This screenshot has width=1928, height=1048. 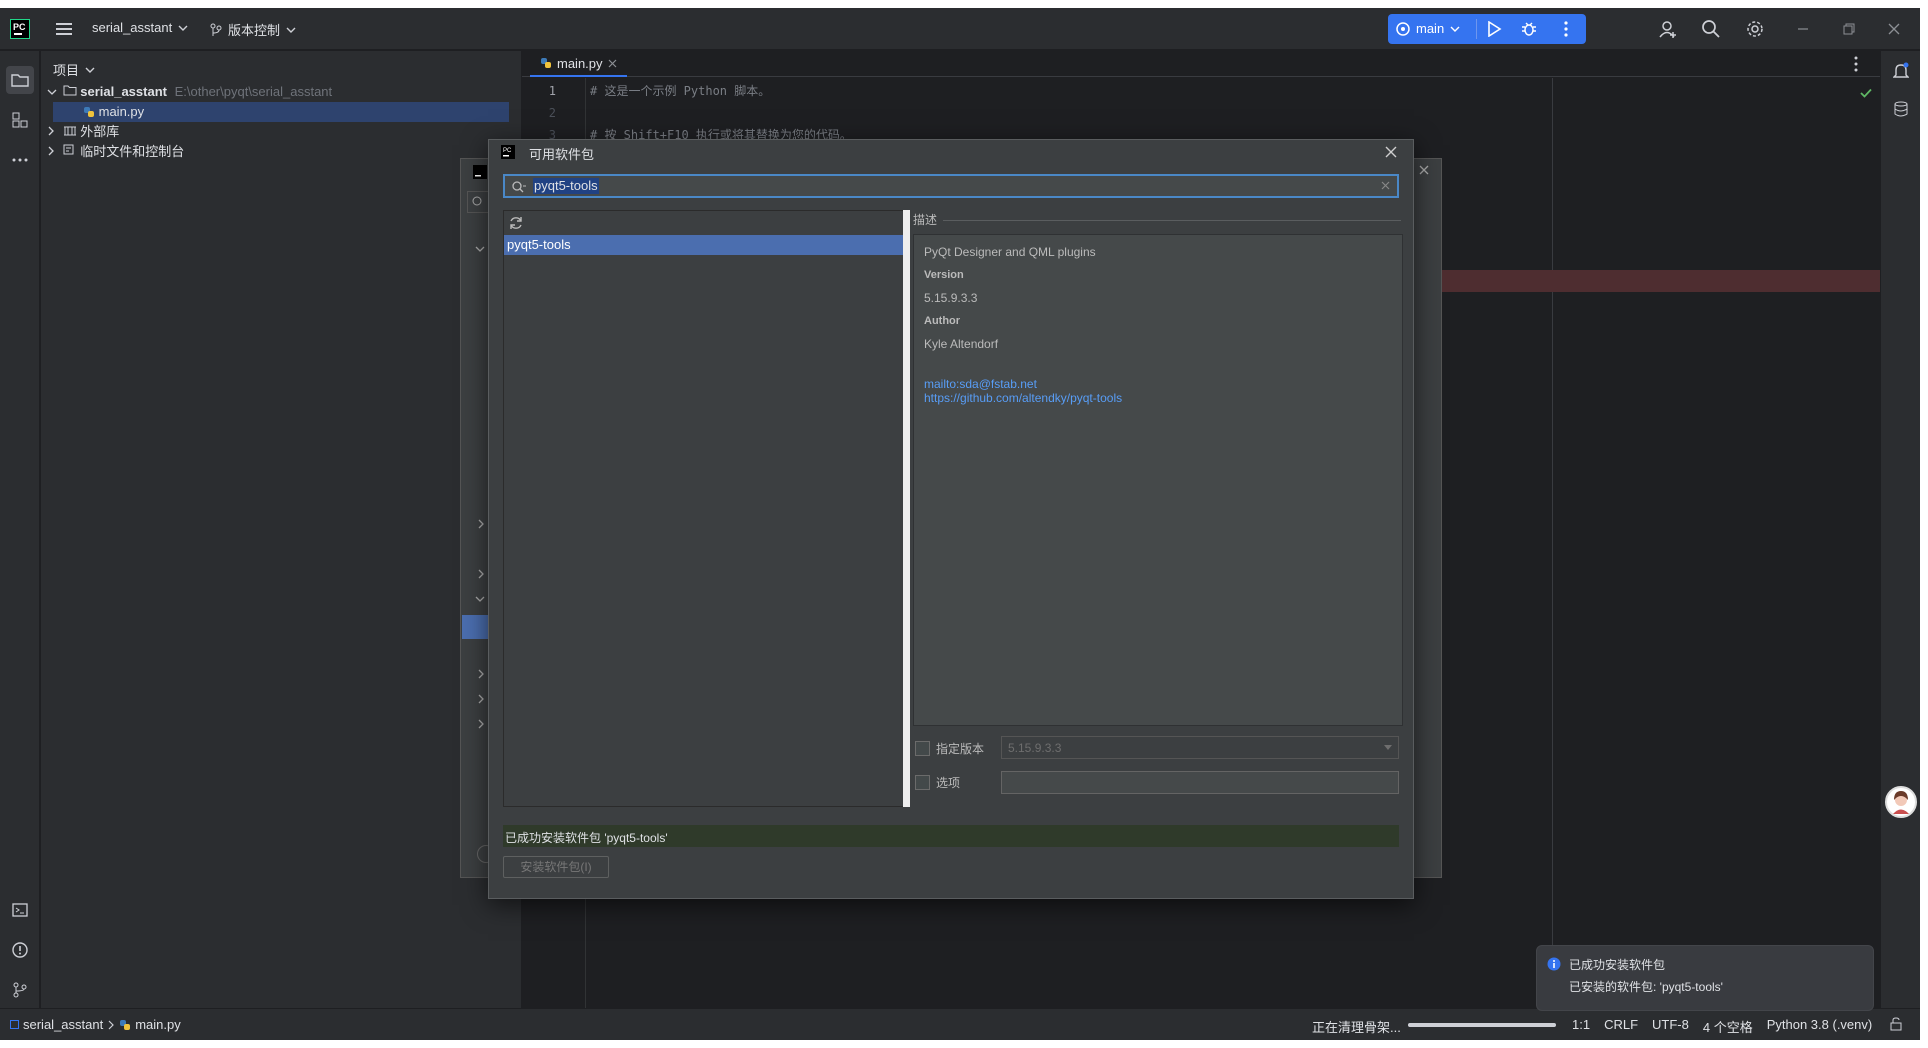 What do you see at coordinates (14, 1024) in the screenshot?
I see `module-icon` at bounding box center [14, 1024].